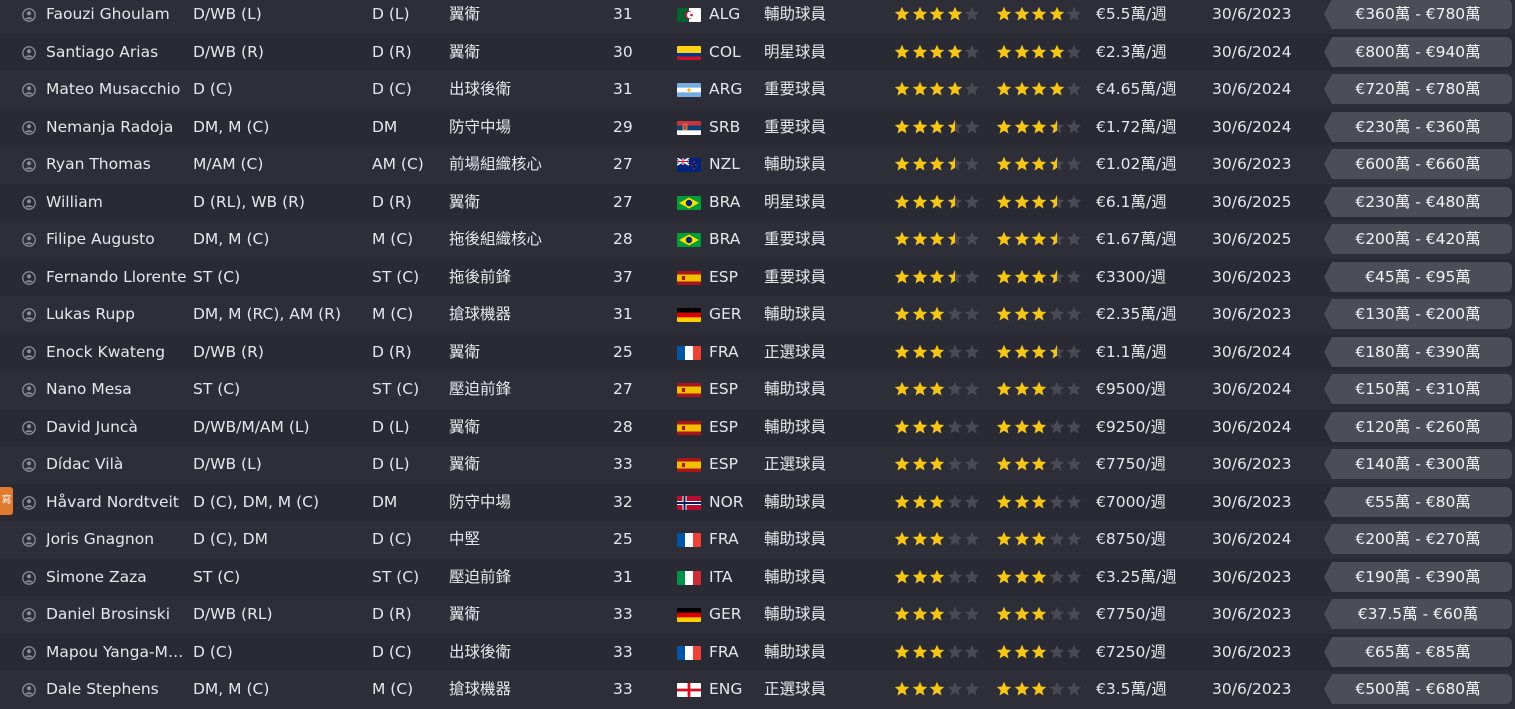 The image size is (1515, 709). Describe the element at coordinates (1418, 426) in the screenshot. I see `transfer-value-badge: €120萬 - €260萬` at that location.